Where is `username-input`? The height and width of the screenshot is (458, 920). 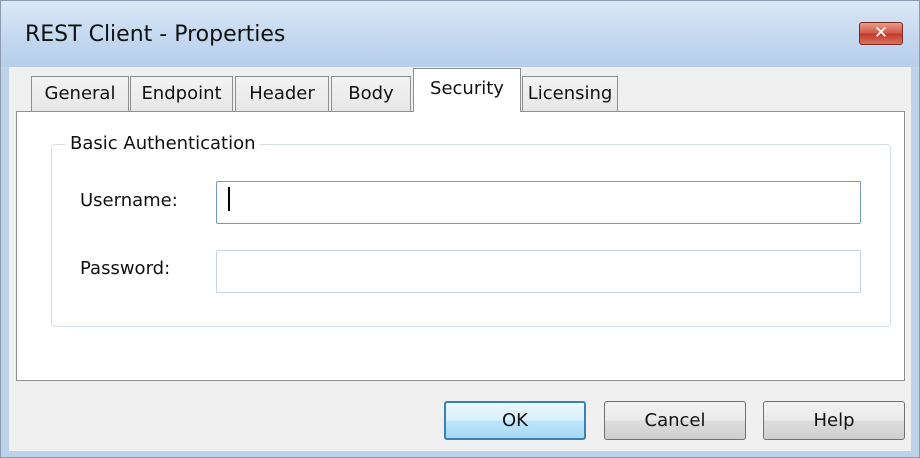 username-input is located at coordinates (538, 202).